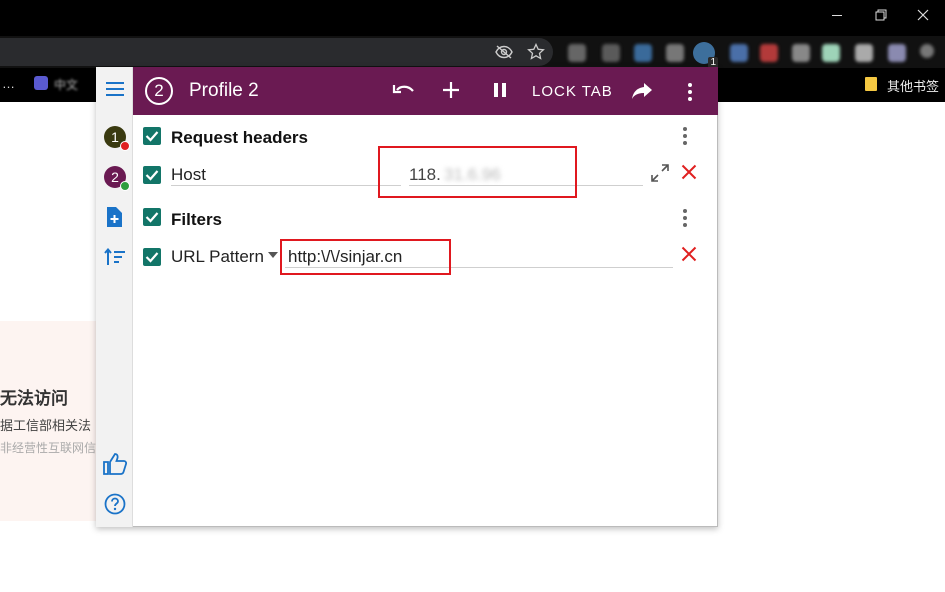 This screenshot has width=945, height=592. I want to click on active-indicator, so click(125, 186).